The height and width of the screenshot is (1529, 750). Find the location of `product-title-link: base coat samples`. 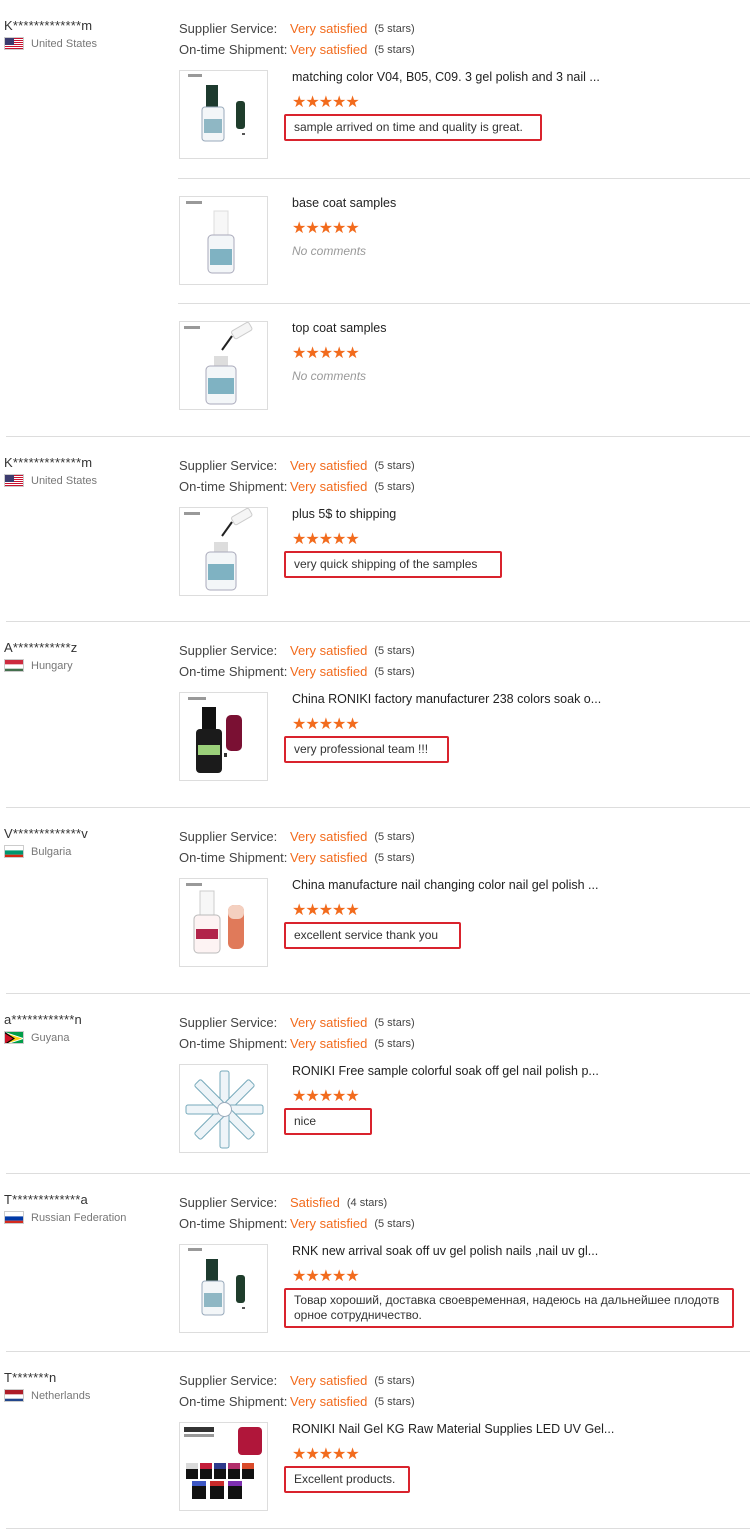

product-title-link: base coat samples is located at coordinates (344, 203).